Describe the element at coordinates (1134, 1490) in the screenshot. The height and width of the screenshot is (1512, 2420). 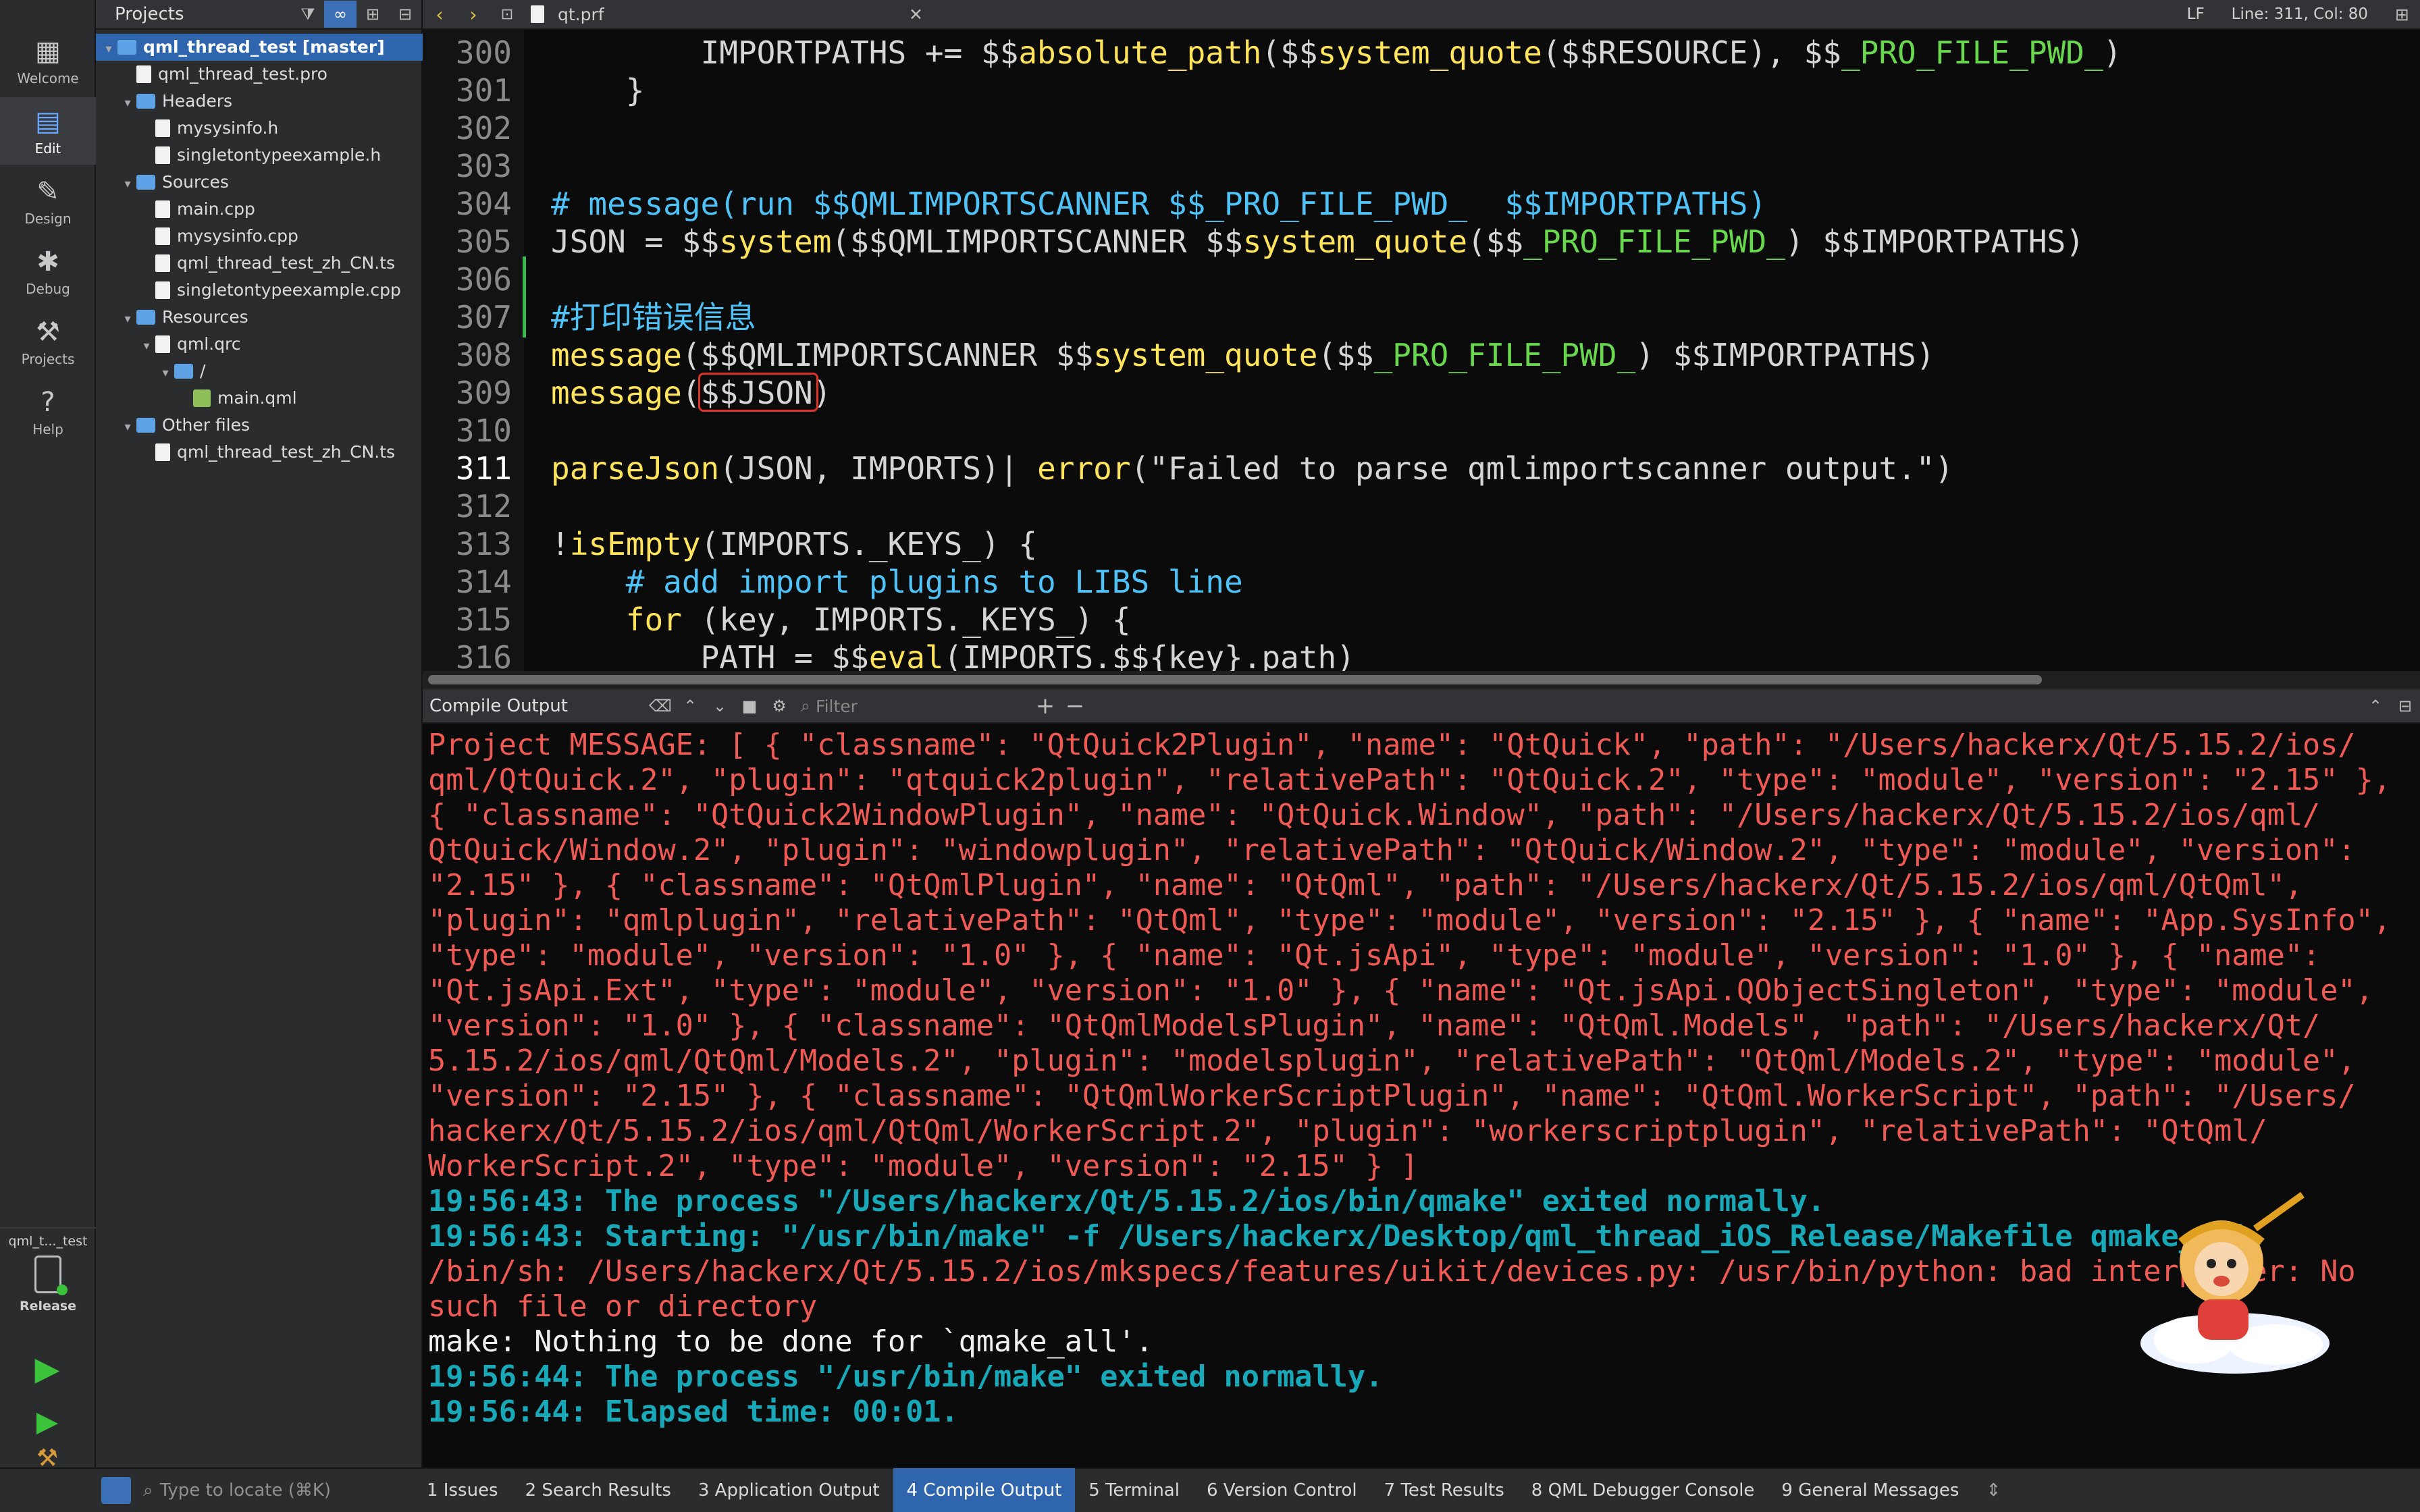
I see `output-tab: 5 Terminal` at that location.